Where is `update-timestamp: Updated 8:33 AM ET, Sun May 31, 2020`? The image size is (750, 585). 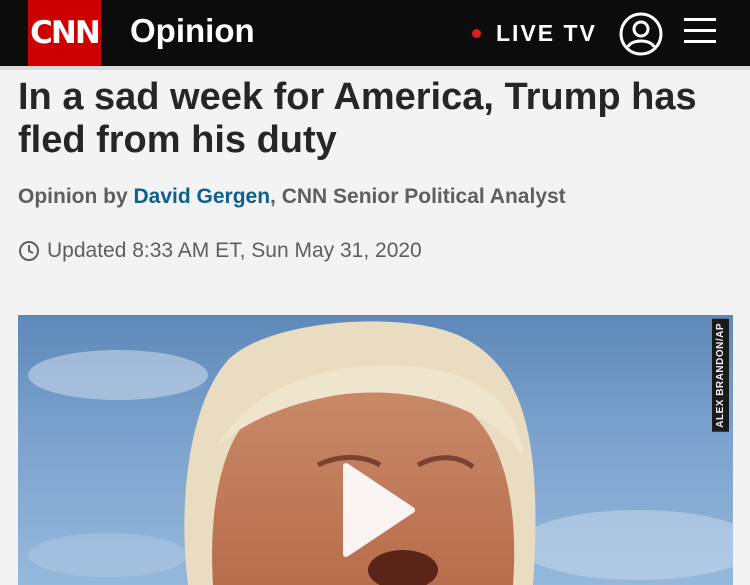 update-timestamp: Updated 8:33 AM ET, Sun May 31, 2020 is located at coordinates (220, 251).